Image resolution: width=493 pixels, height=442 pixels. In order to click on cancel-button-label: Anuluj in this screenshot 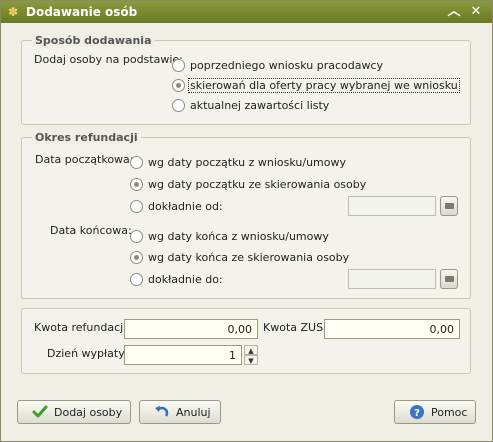, I will do `click(193, 412)`.